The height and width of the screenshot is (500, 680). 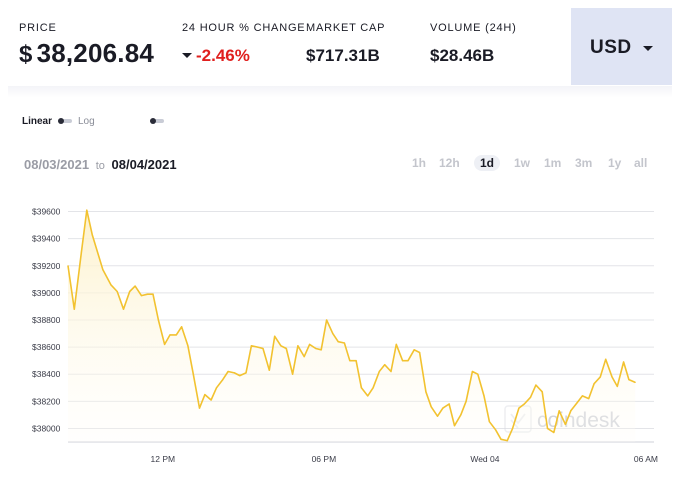 What do you see at coordinates (37, 121) in the screenshot?
I see `scale-linear-option: Linear` at bounding box center [37, 121].